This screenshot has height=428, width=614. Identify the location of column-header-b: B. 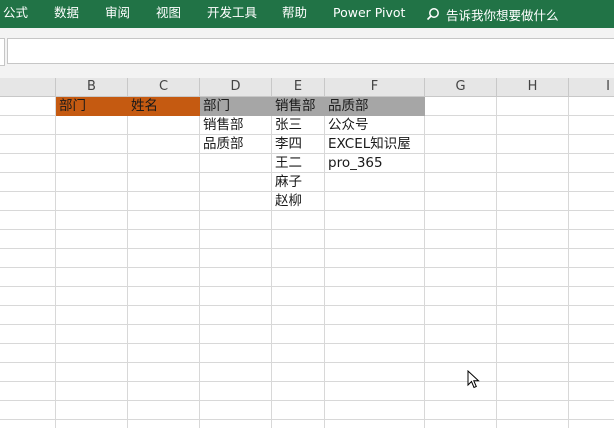
(92, 87).